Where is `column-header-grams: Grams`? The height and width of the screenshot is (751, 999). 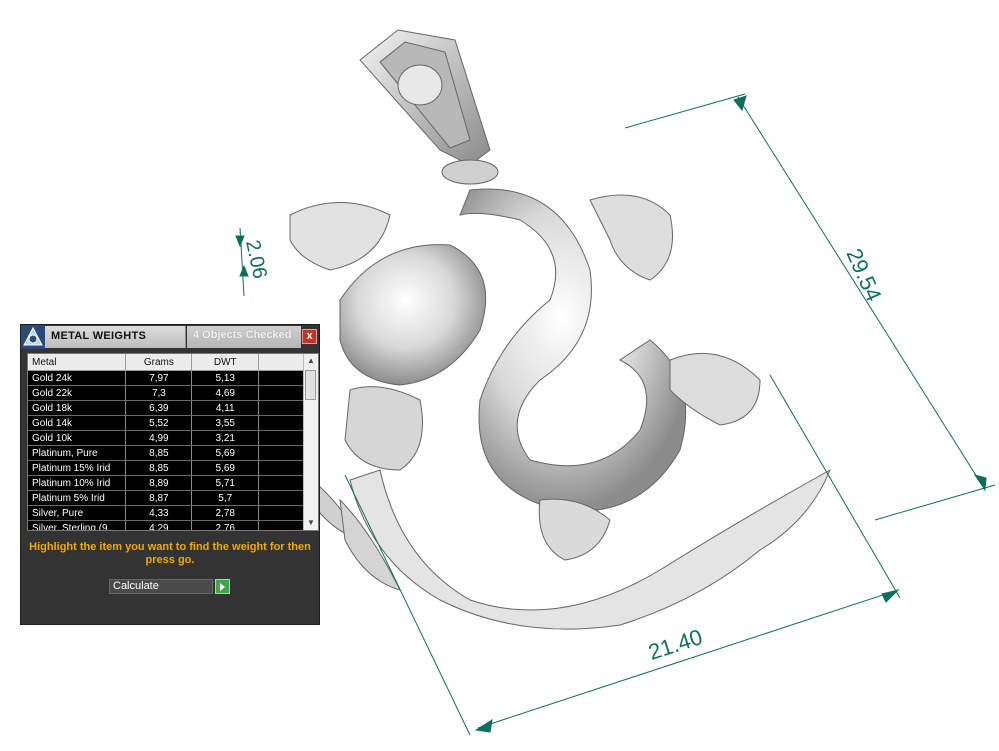
column-header-grams: Grams is located at coordinates (159, 362).